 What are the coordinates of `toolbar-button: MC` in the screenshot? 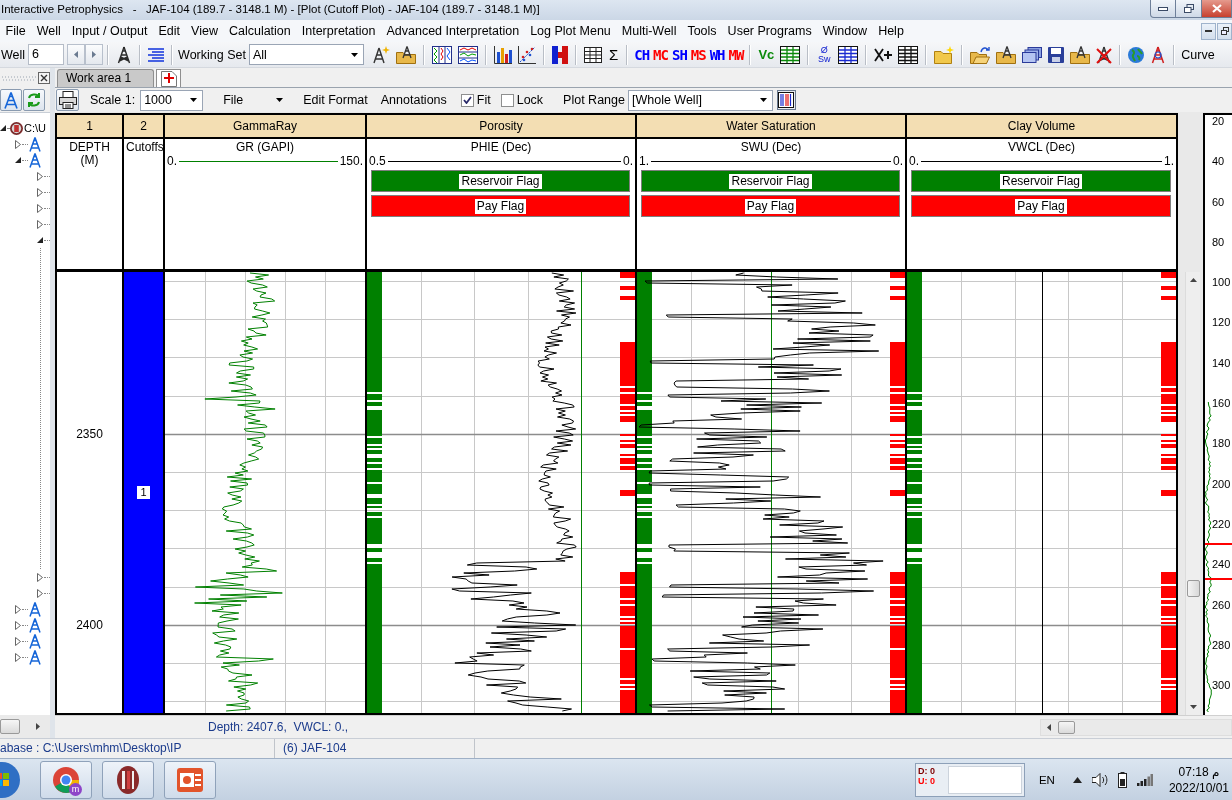 It's located at (660, 54).